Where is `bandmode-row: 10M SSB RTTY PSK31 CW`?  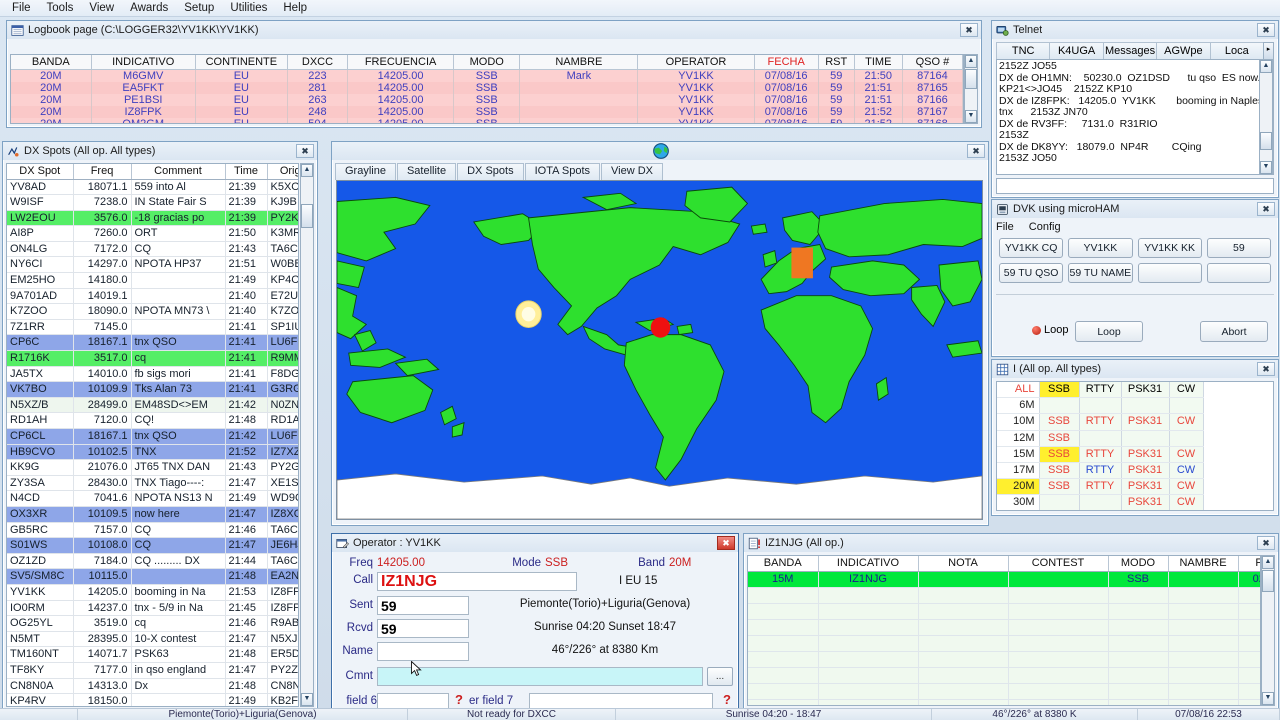
bandmode-row: 10M SSB RTTY PSK31 CW is located at coordinates (1135, 422).